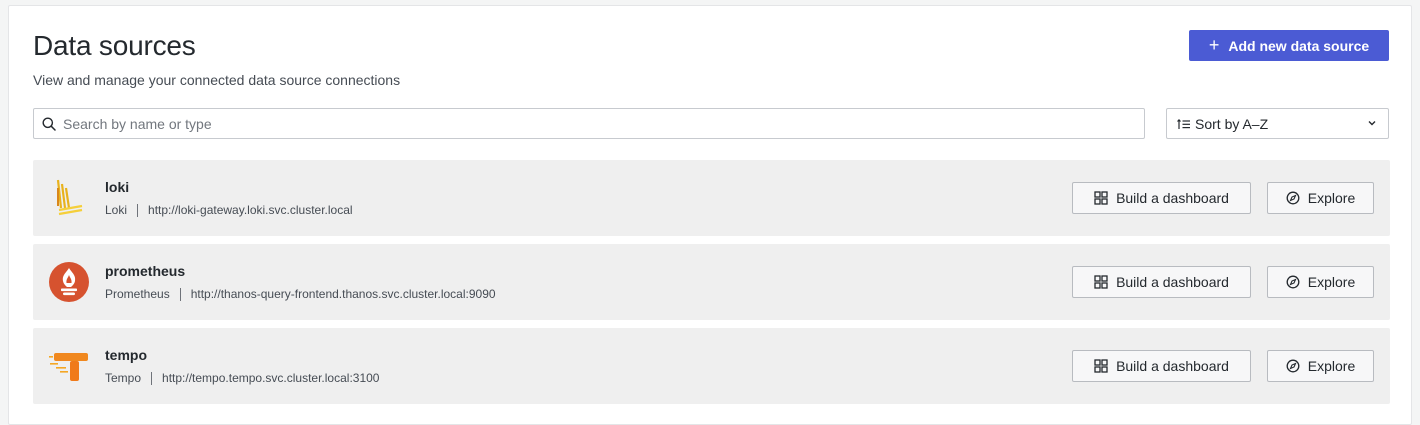 Image resolution: width=1420 pixels, height=425 pixels. I want to click on data-source-name: tempo, so click(126, 355).